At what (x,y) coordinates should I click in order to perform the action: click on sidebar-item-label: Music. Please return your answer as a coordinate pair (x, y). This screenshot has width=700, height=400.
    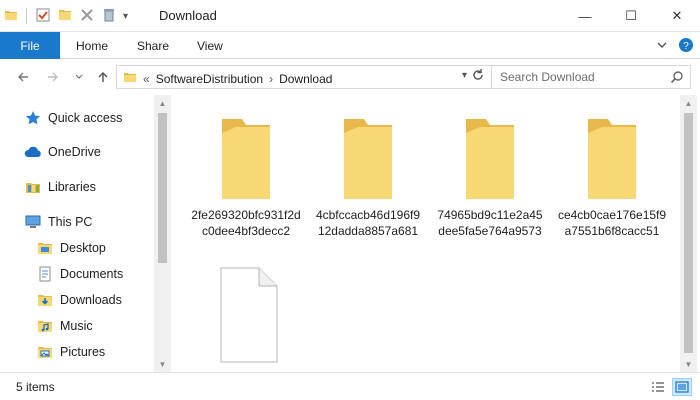
    Looking at the image, I should click on (76, 326).